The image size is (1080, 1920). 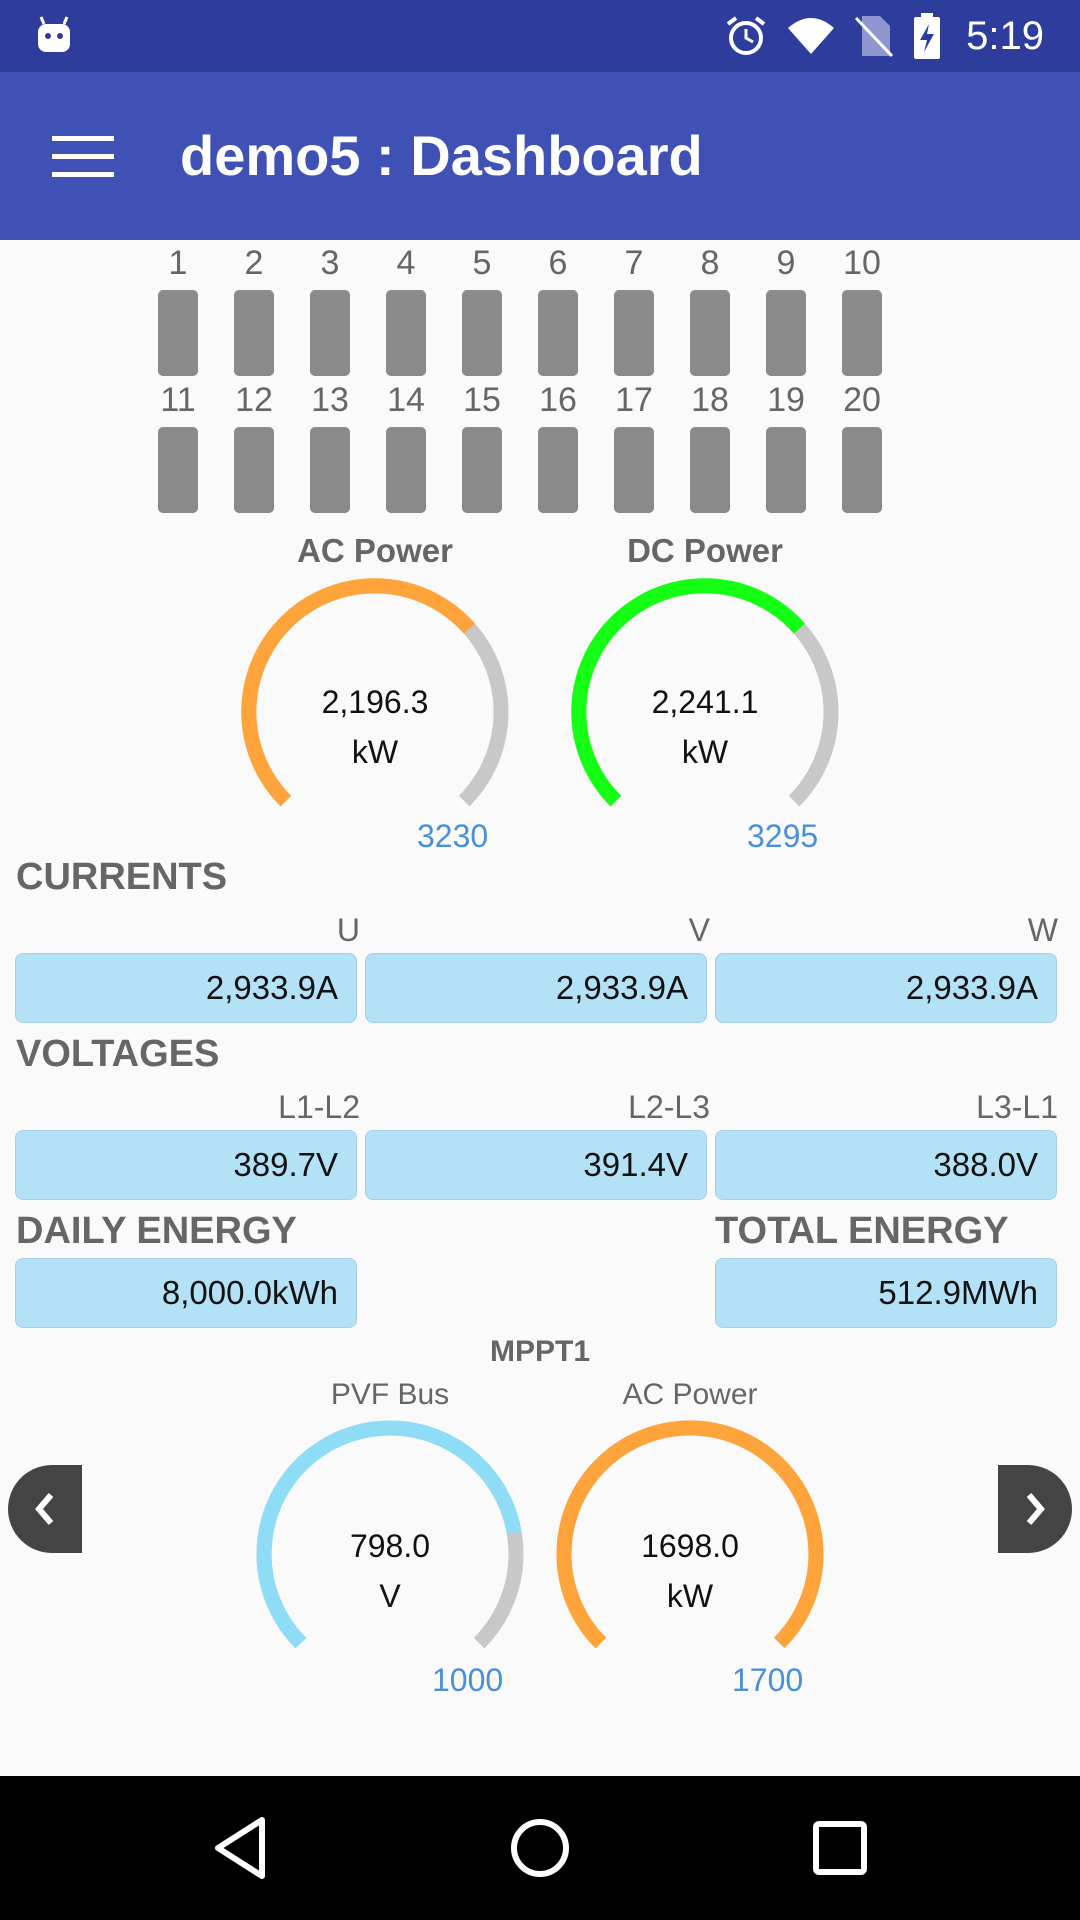 I want to click on string-cell: 15, so click(x=482, y=445).